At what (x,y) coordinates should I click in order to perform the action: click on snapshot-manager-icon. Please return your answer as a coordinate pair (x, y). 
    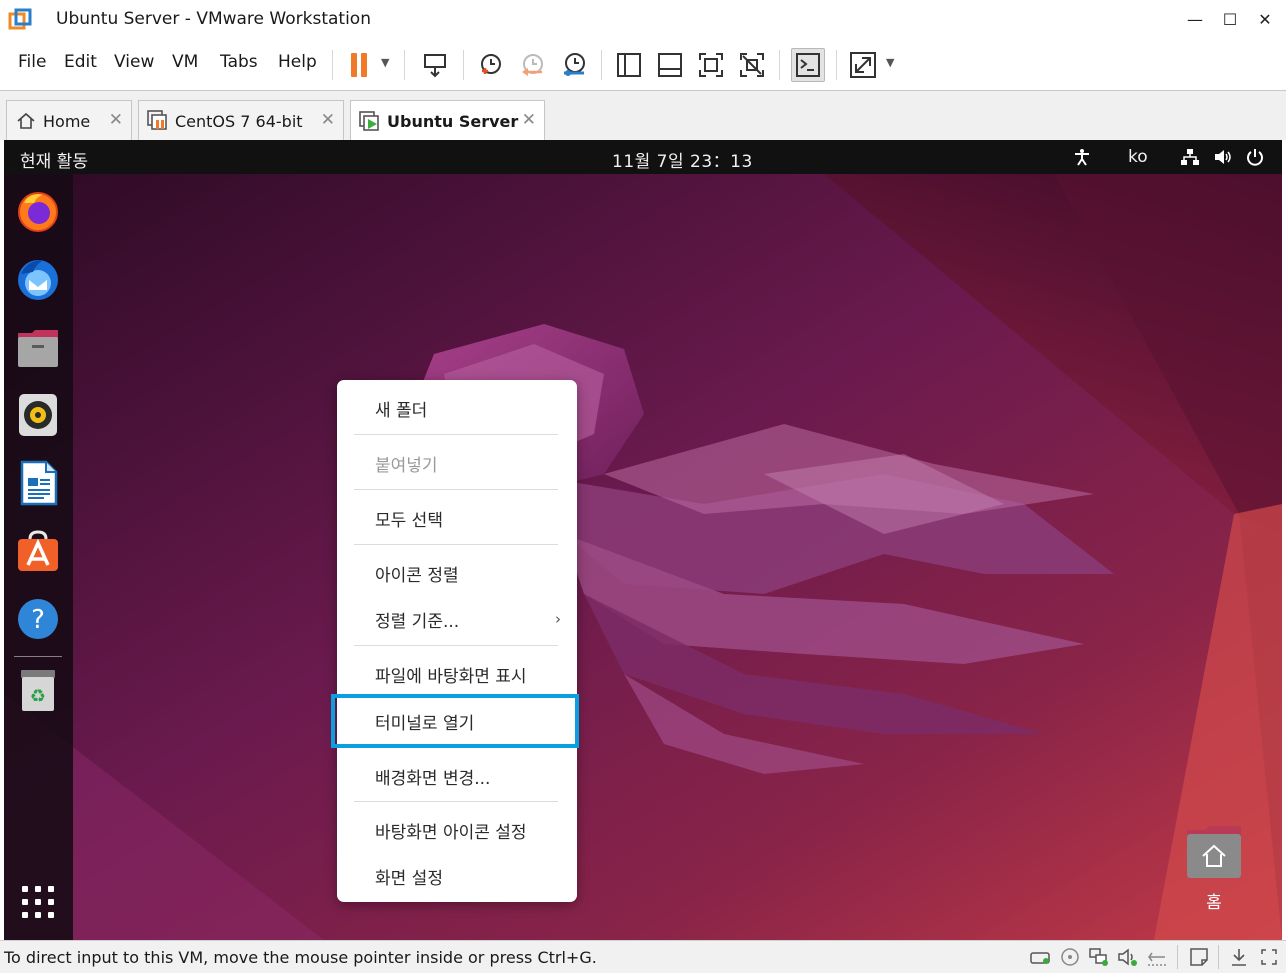
    Looking at the image, I should click on (574, 64).